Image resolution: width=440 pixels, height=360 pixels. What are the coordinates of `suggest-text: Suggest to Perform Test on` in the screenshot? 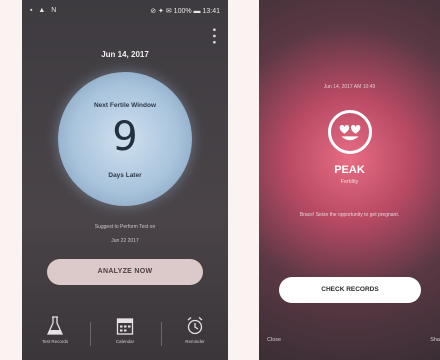 It's located at (125, 227).